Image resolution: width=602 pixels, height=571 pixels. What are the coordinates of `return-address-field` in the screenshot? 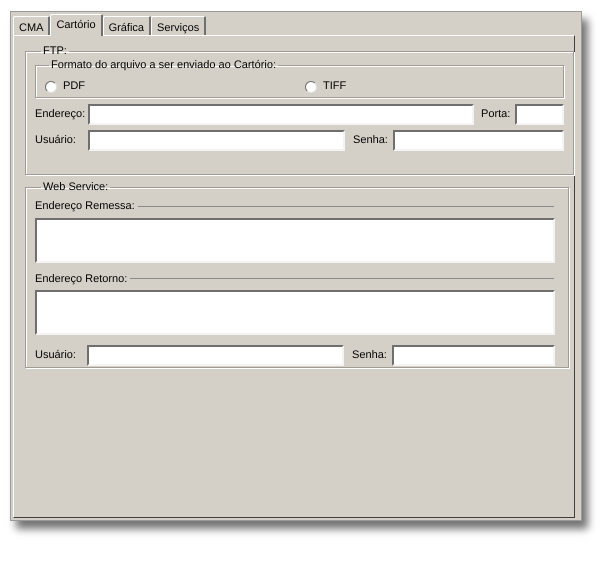 It's located at (295, 312).